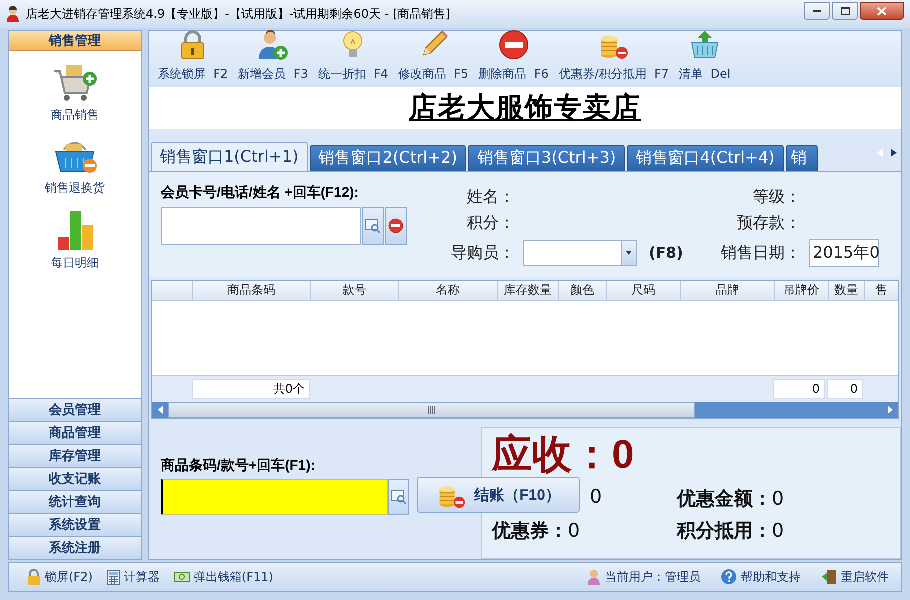 The height and width of the screenshot is (600, 910). Describe the element at coordinates (776, 197) in the screenshot. I see `level-label: 等级：` at that location.